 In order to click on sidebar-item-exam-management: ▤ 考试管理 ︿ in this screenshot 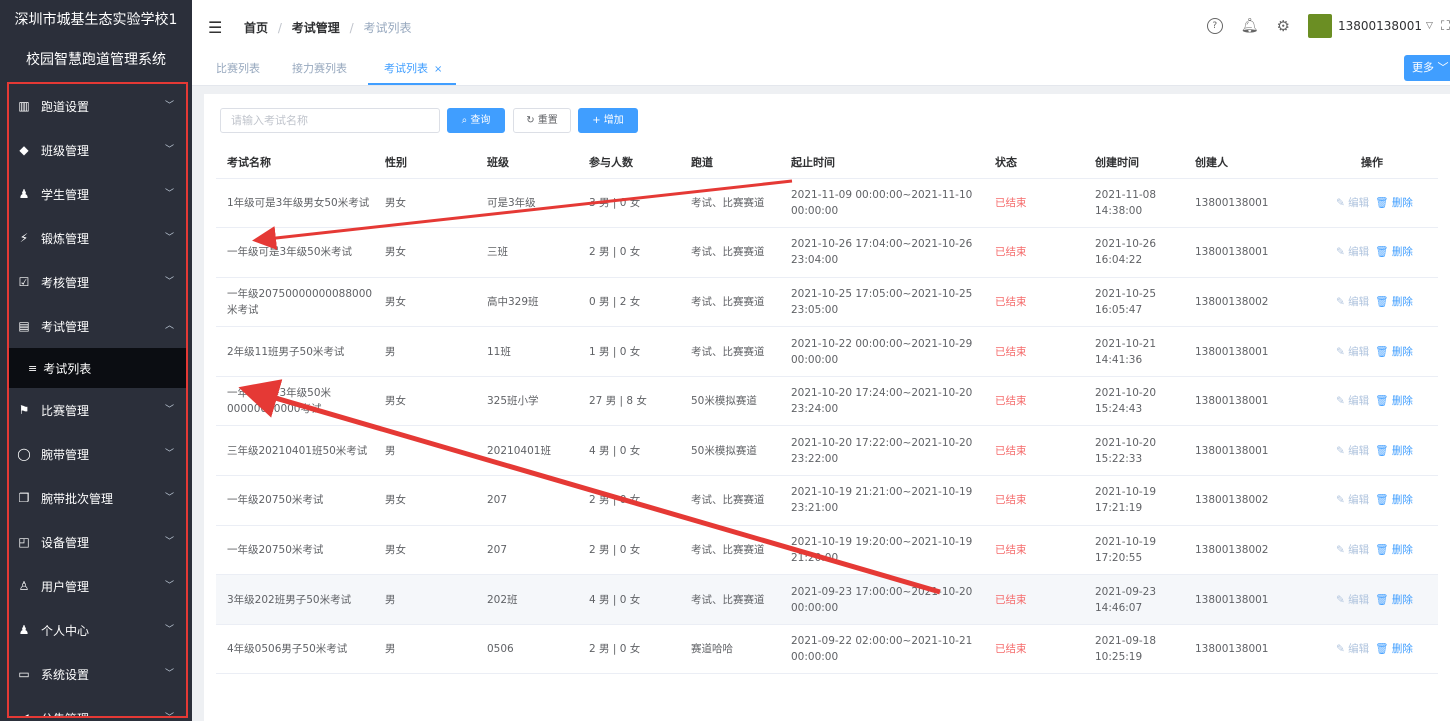, I will do `click(97, 326)`.